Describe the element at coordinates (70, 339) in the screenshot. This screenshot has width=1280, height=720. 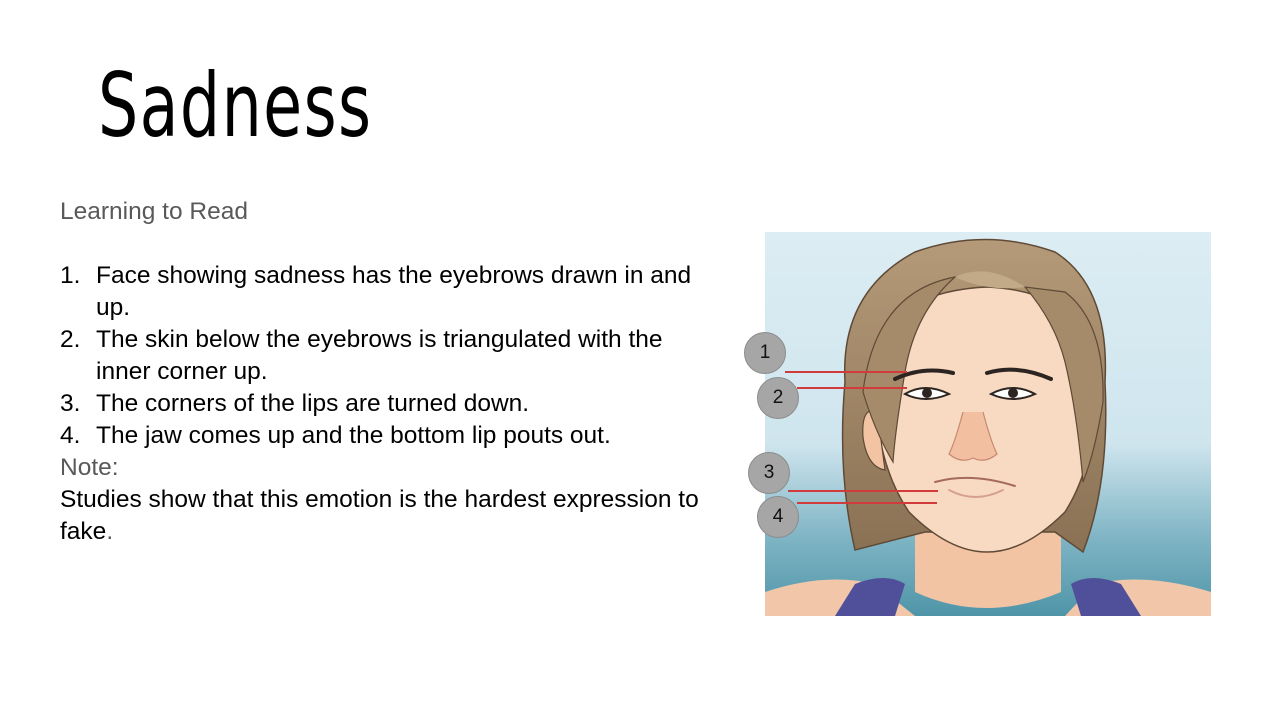
I see `list-item-number: 2.` at that location.